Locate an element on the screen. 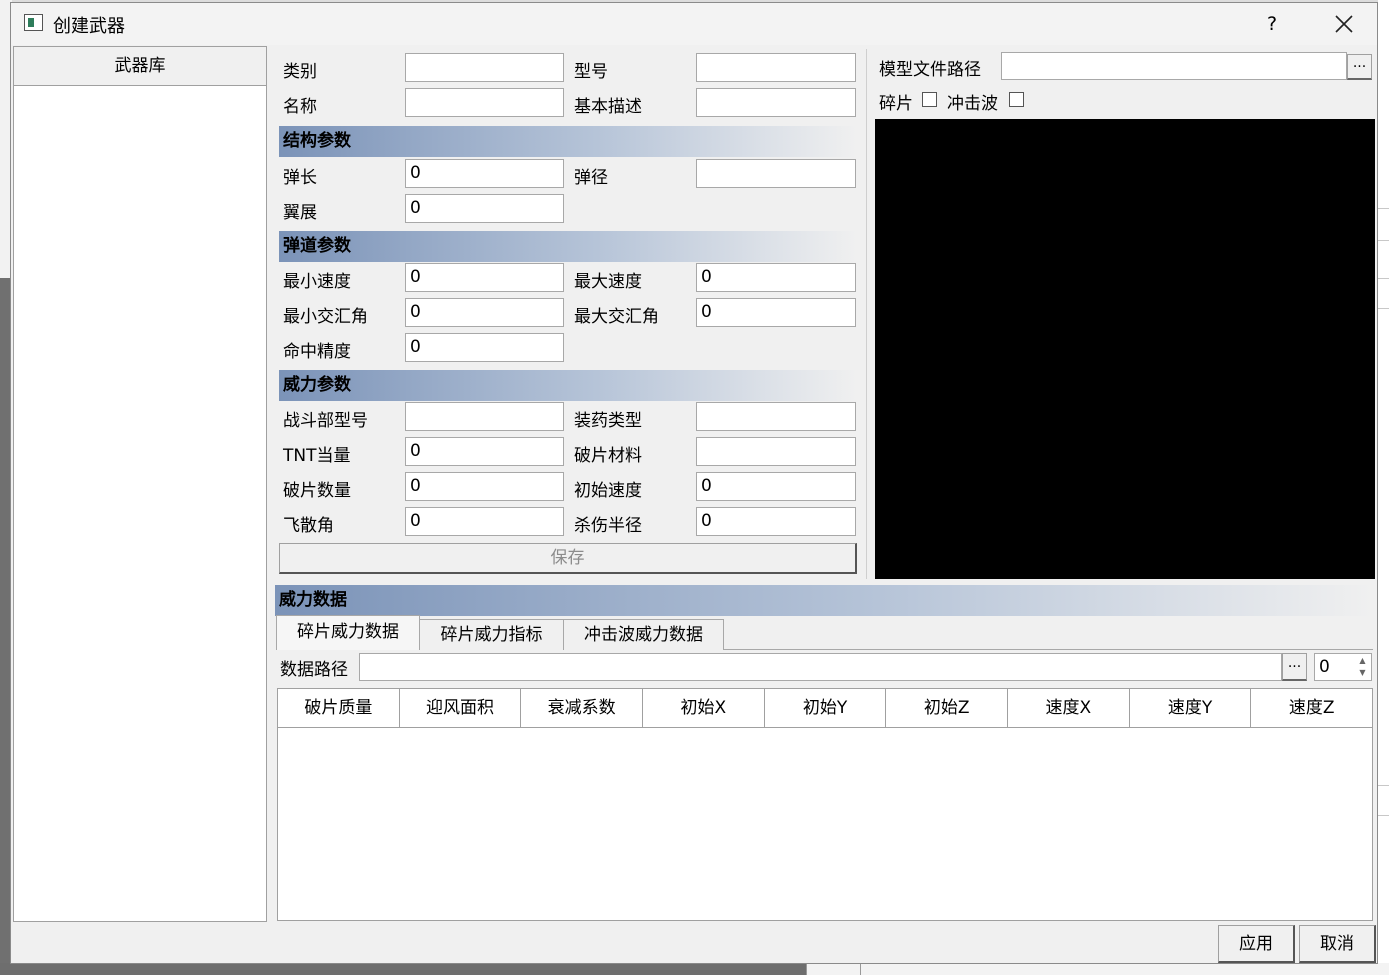 The image size is (1389, 975). background-taskbar-dark is located at coordinates (404, 969).